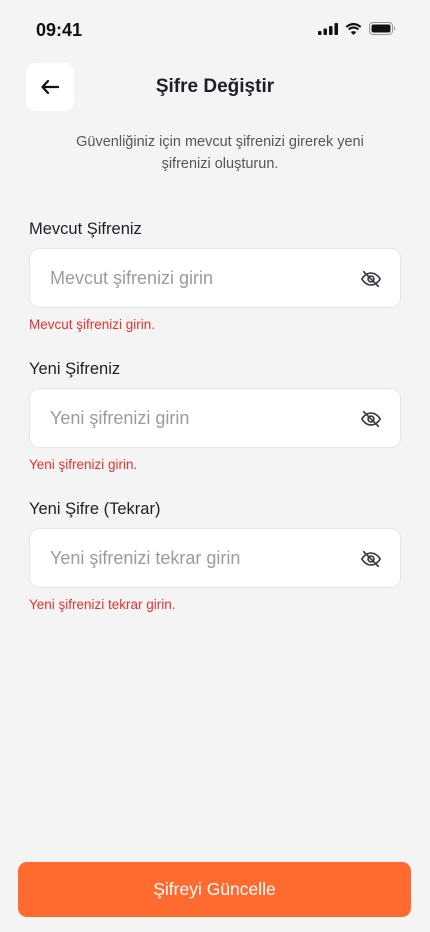 This screenshot has width=430, height=932. I want to click on new-password-input, so click(200, 418).